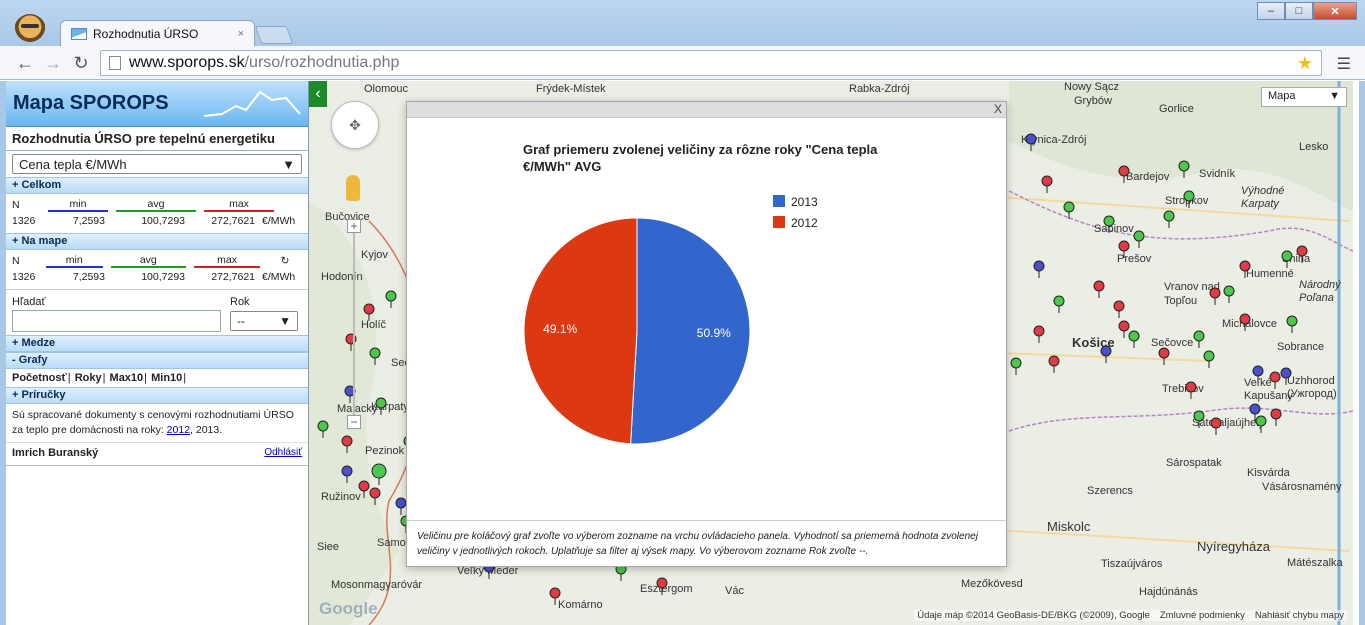 The height and width of the screenshot is (625, 1365). What do you see at coordinates (711, 63) in the screenshot?
I see `address-bar: www.sporops.sk/urso/rozhodnutia.php ★` at bounding box center [711, 63].